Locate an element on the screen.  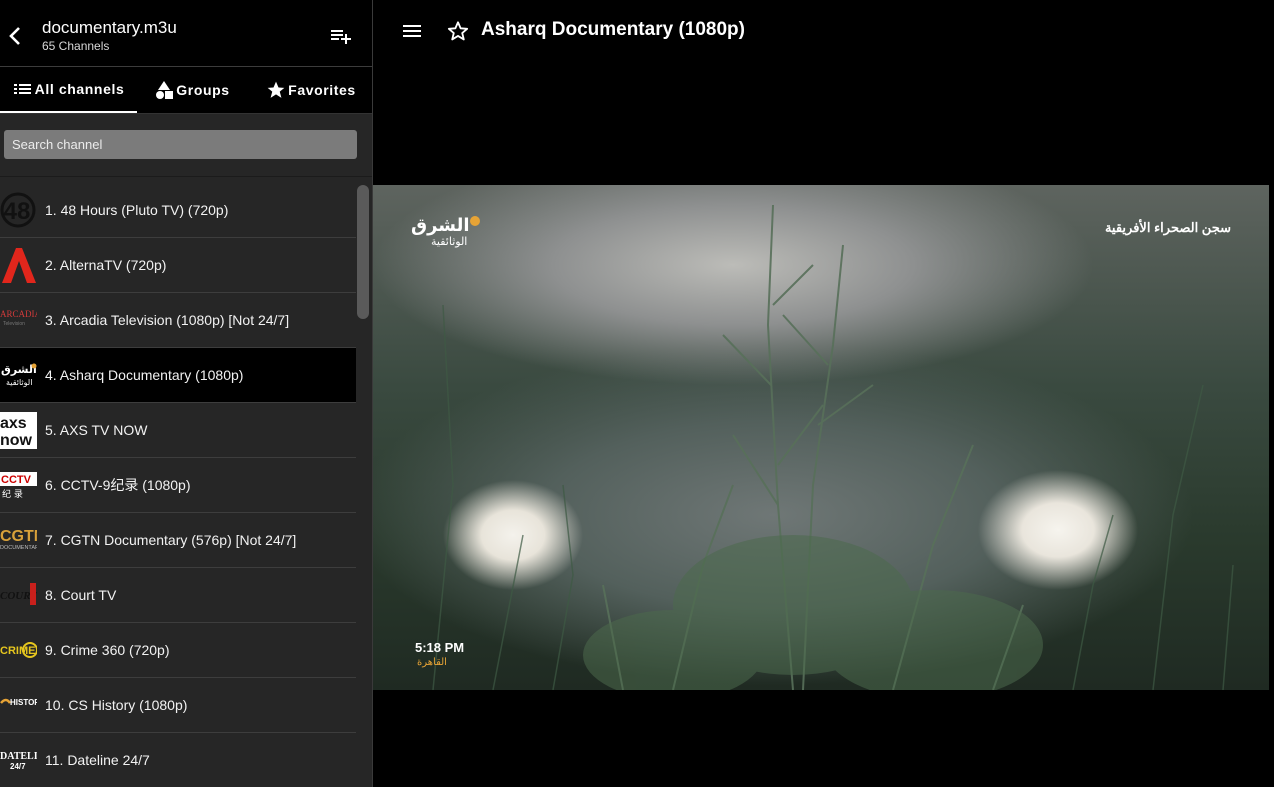
program-title-overlay: سجن الصحراء الأفريقية is located at coordinates (1167, 227).